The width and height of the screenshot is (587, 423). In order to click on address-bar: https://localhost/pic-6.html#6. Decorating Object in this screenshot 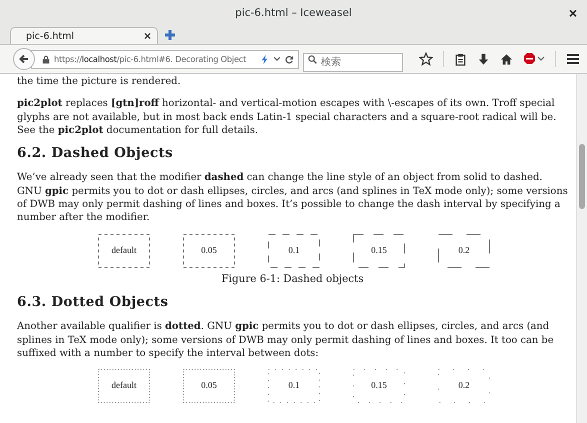, I will do `click(165, 59)`.